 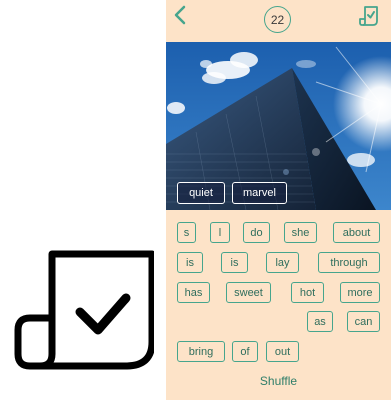 I want to click on word-tile: has, so click(x=193, y=292).